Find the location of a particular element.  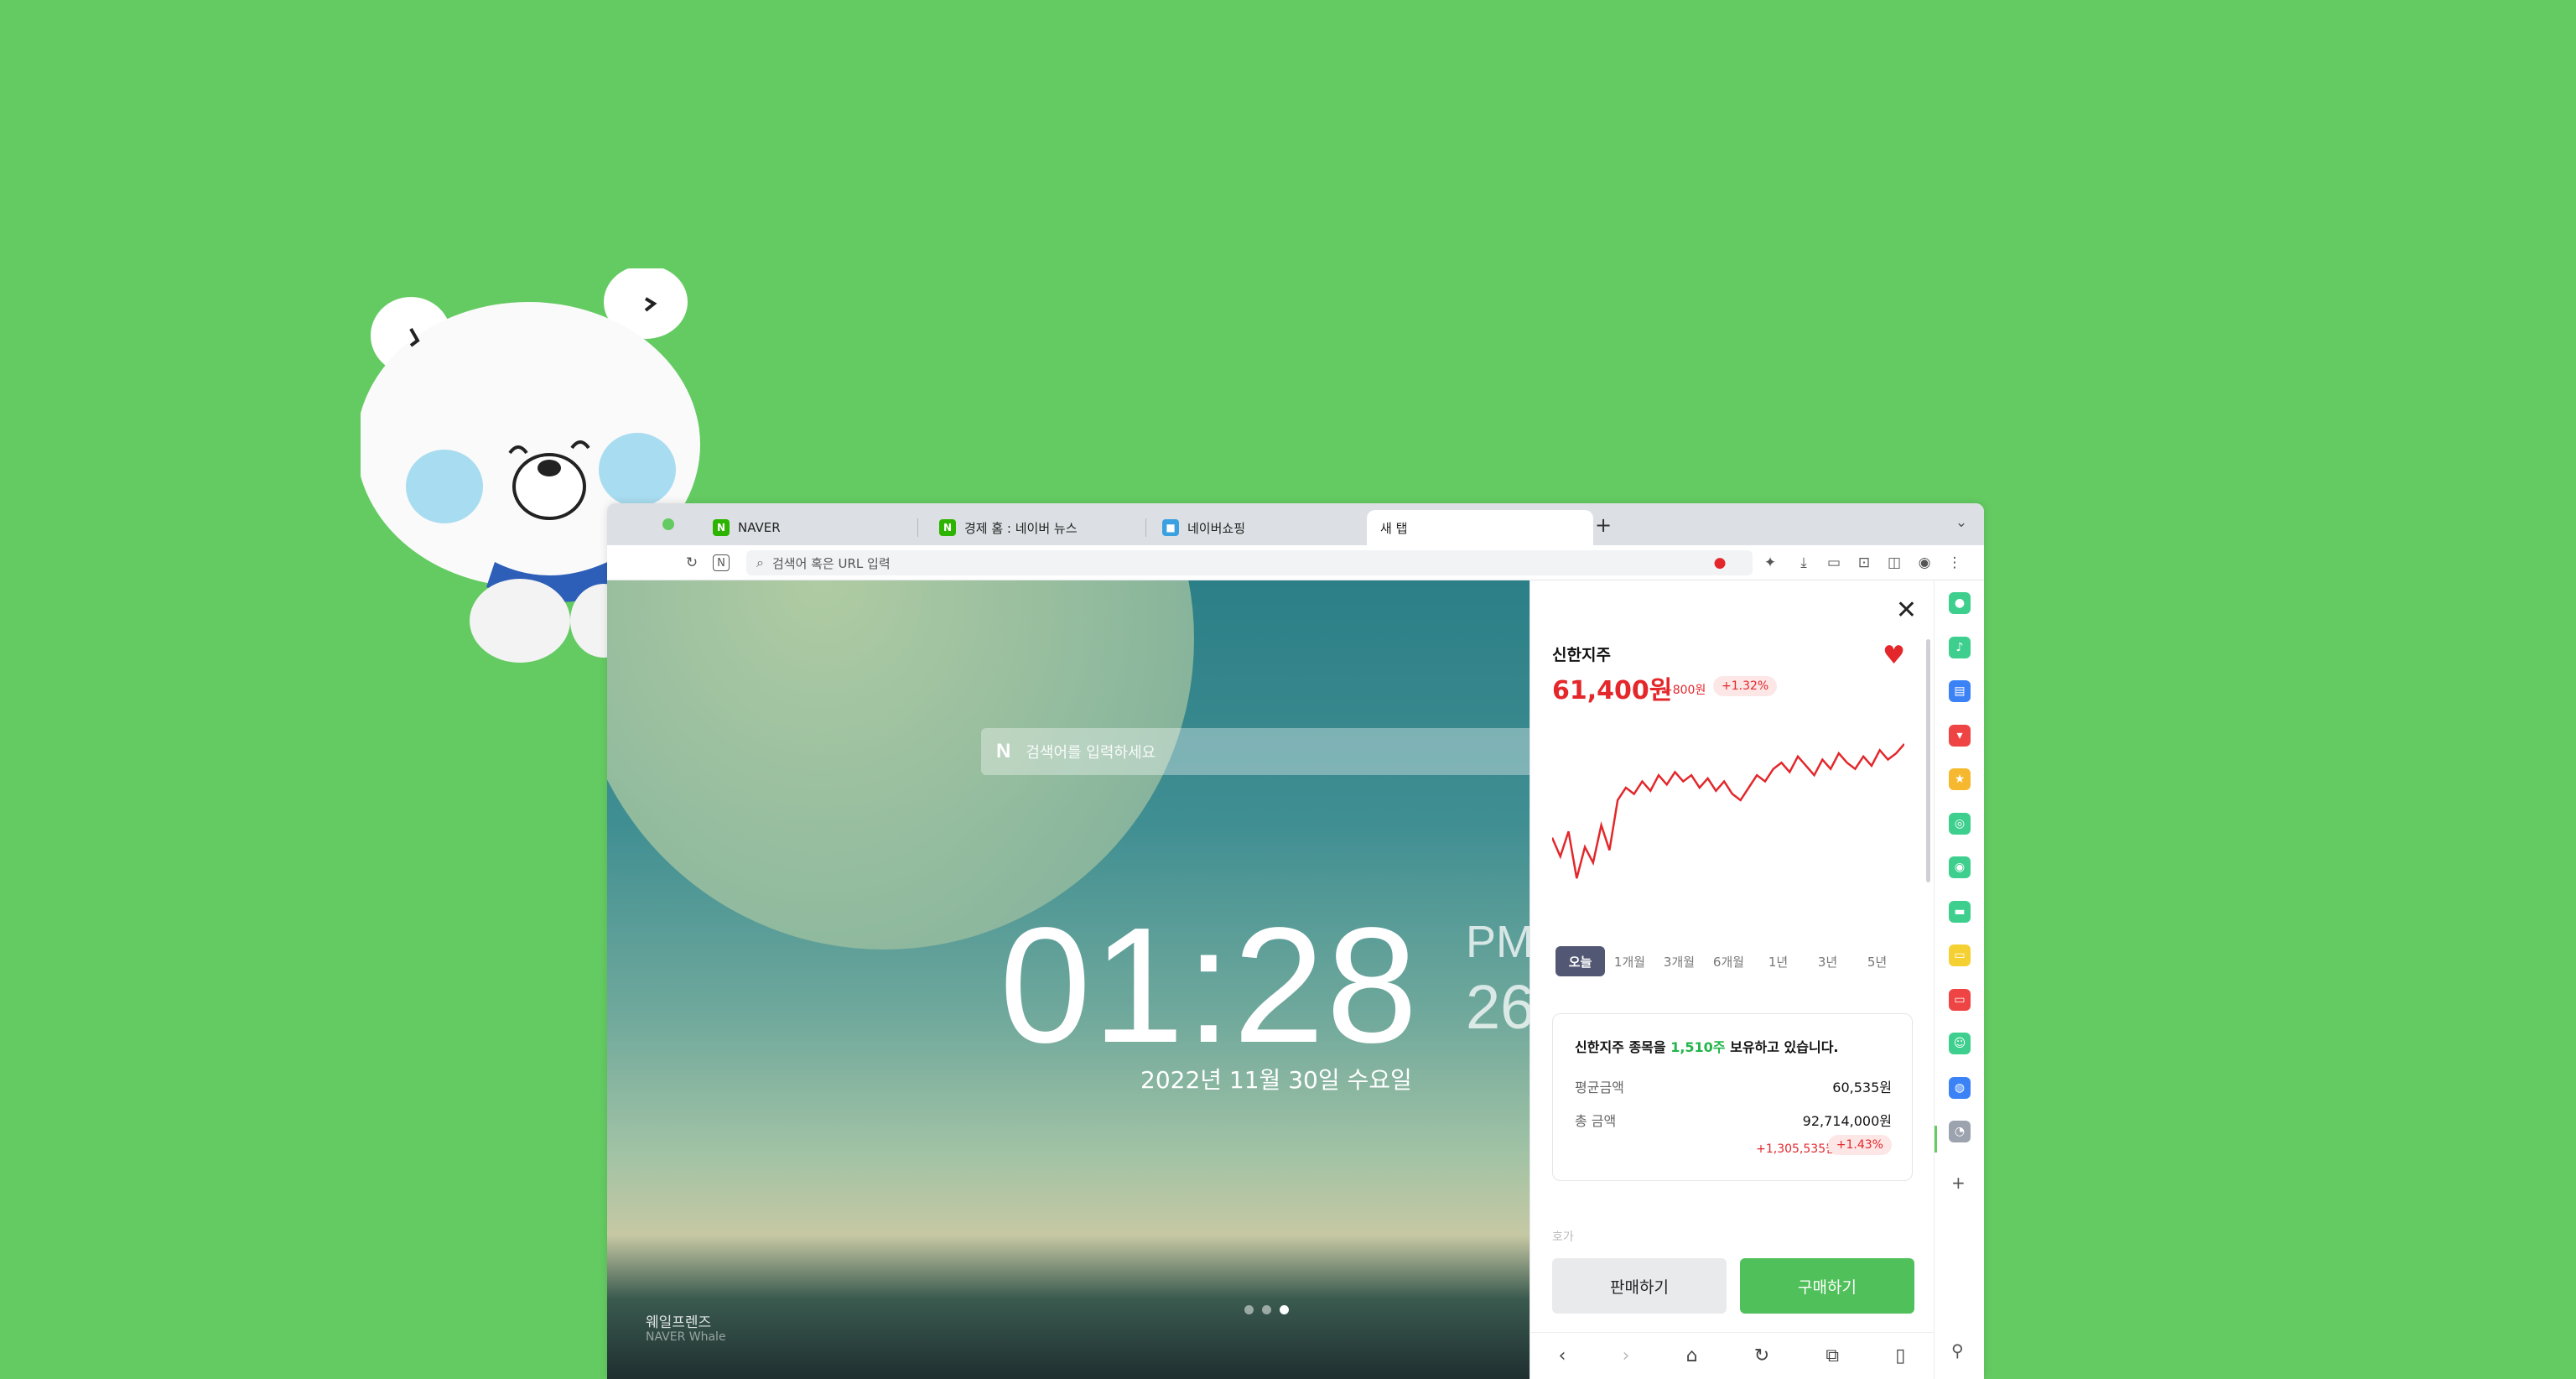

translate-icon: ◎ is located at coordinates (1960, 823).